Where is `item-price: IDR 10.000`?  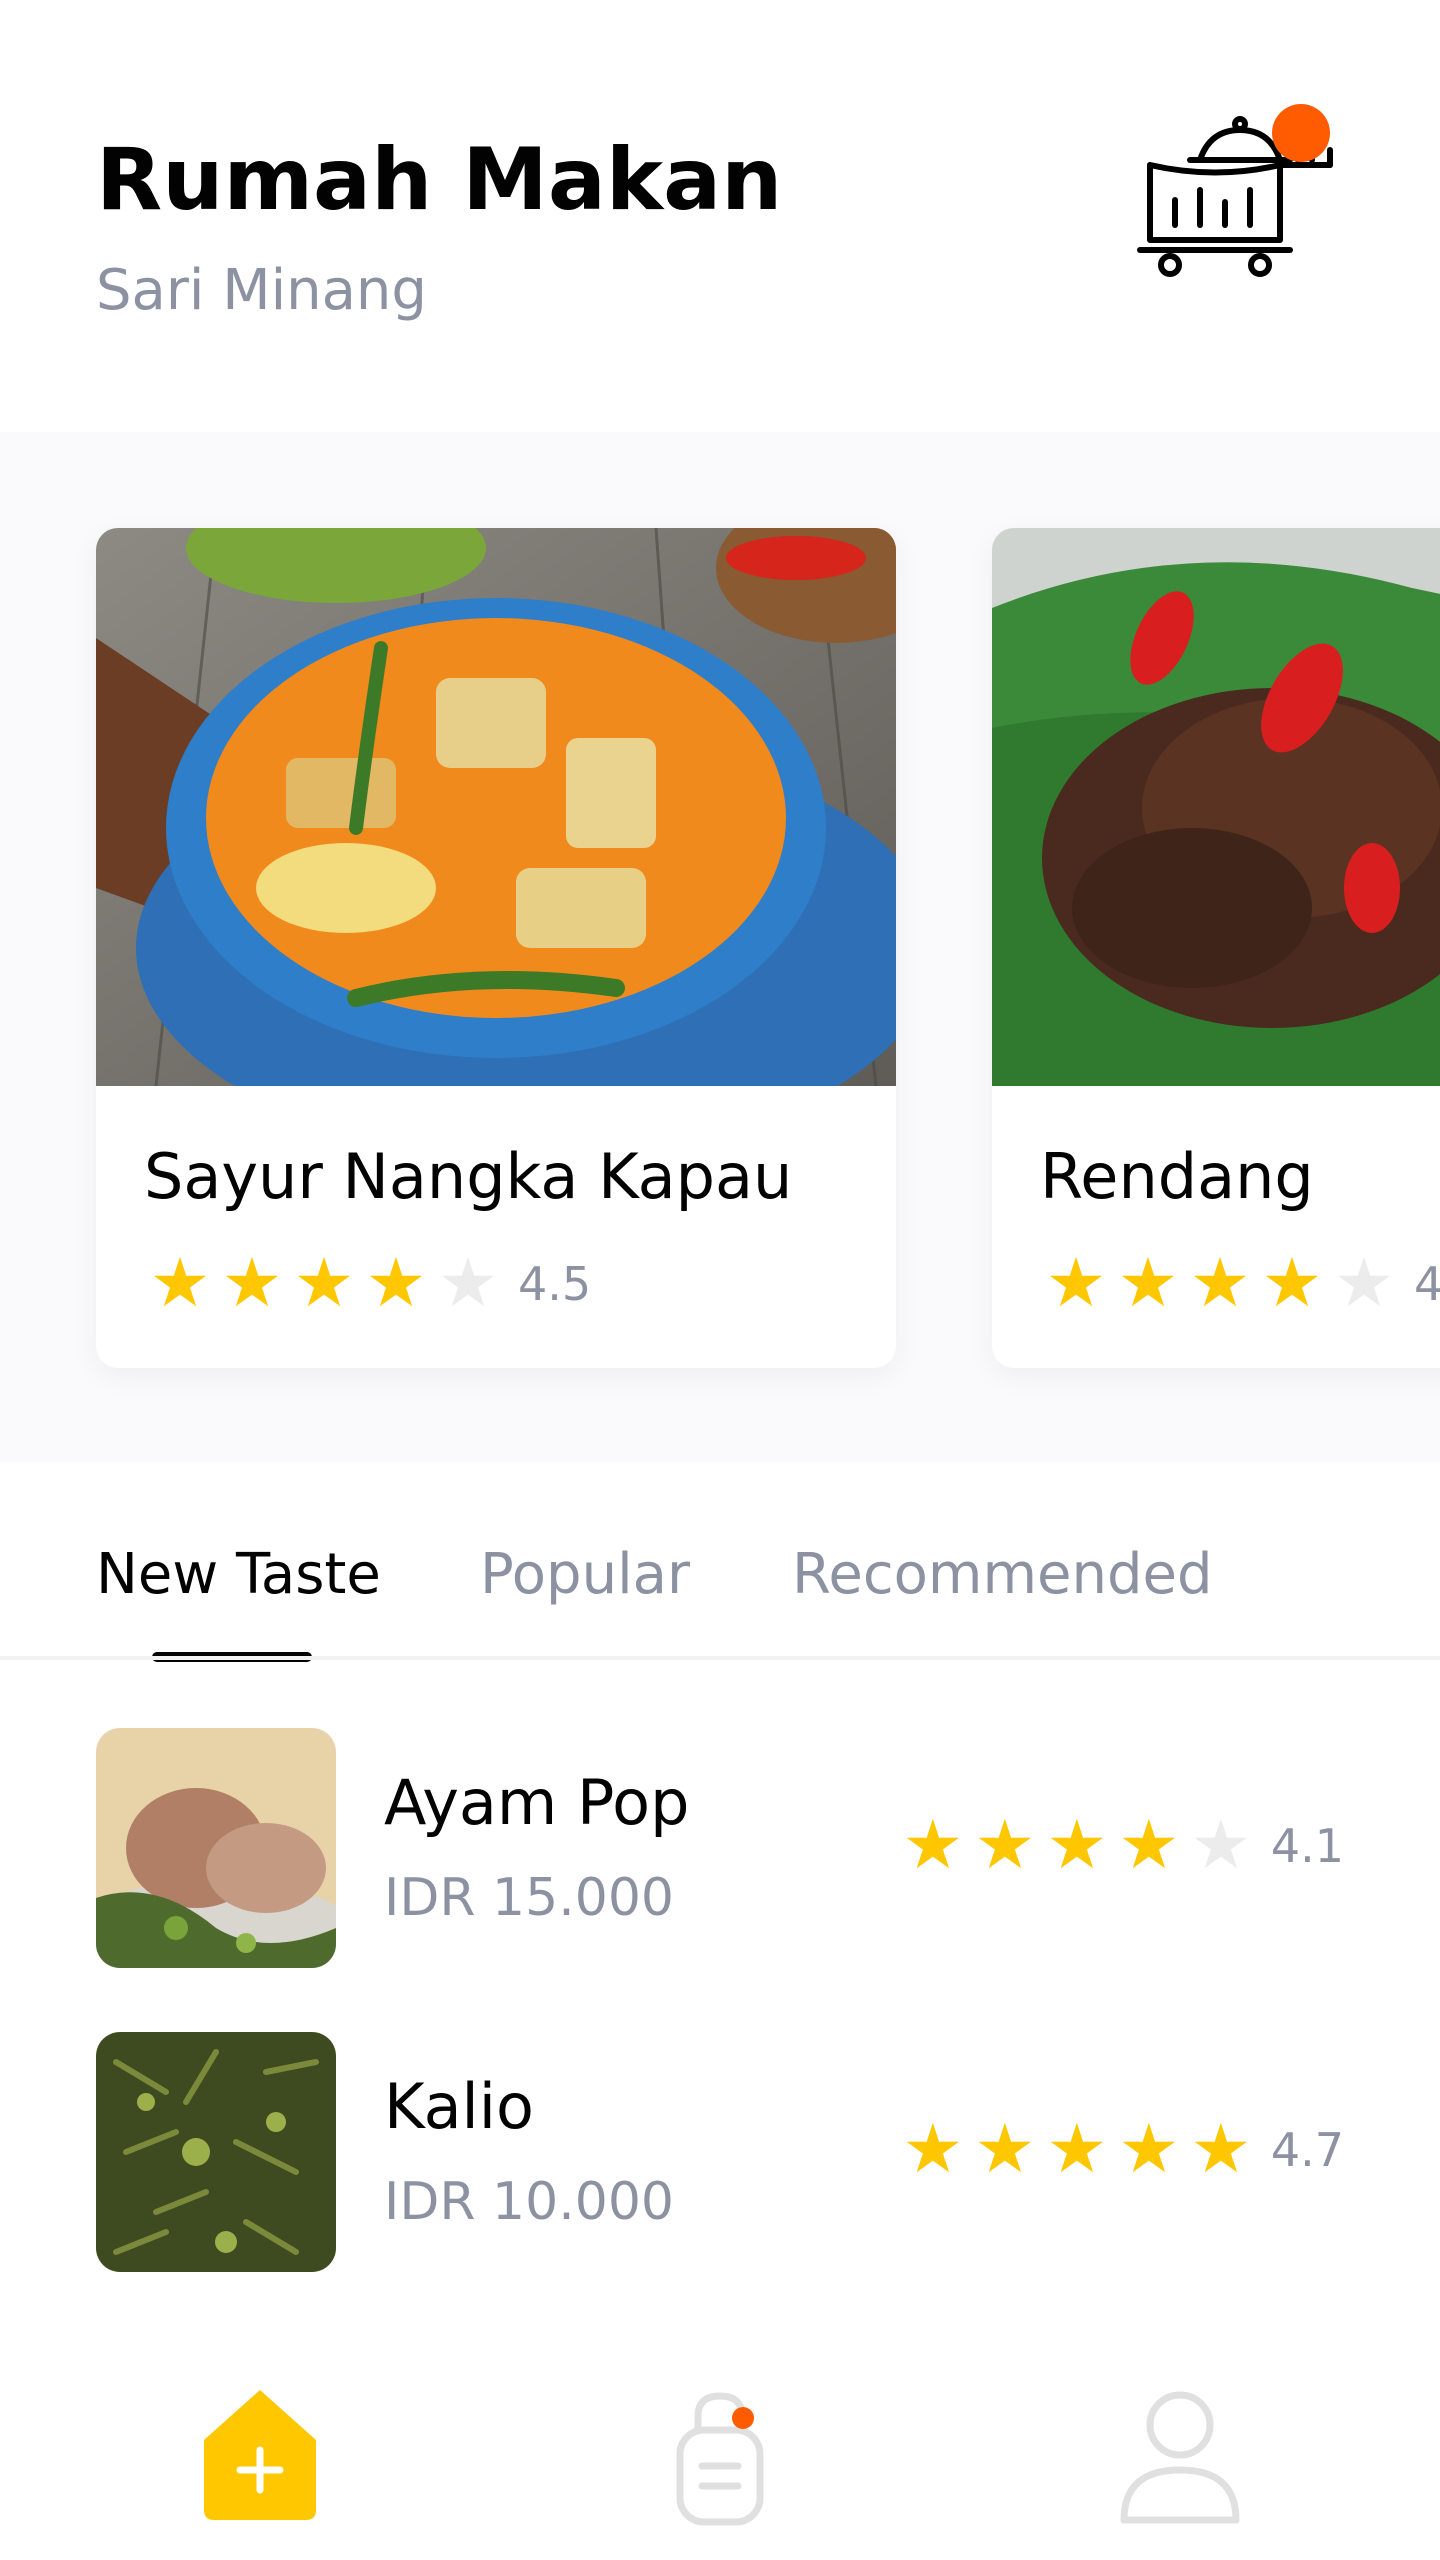
item-price: IDR 10.000 is located at coordinates (529, 2202).